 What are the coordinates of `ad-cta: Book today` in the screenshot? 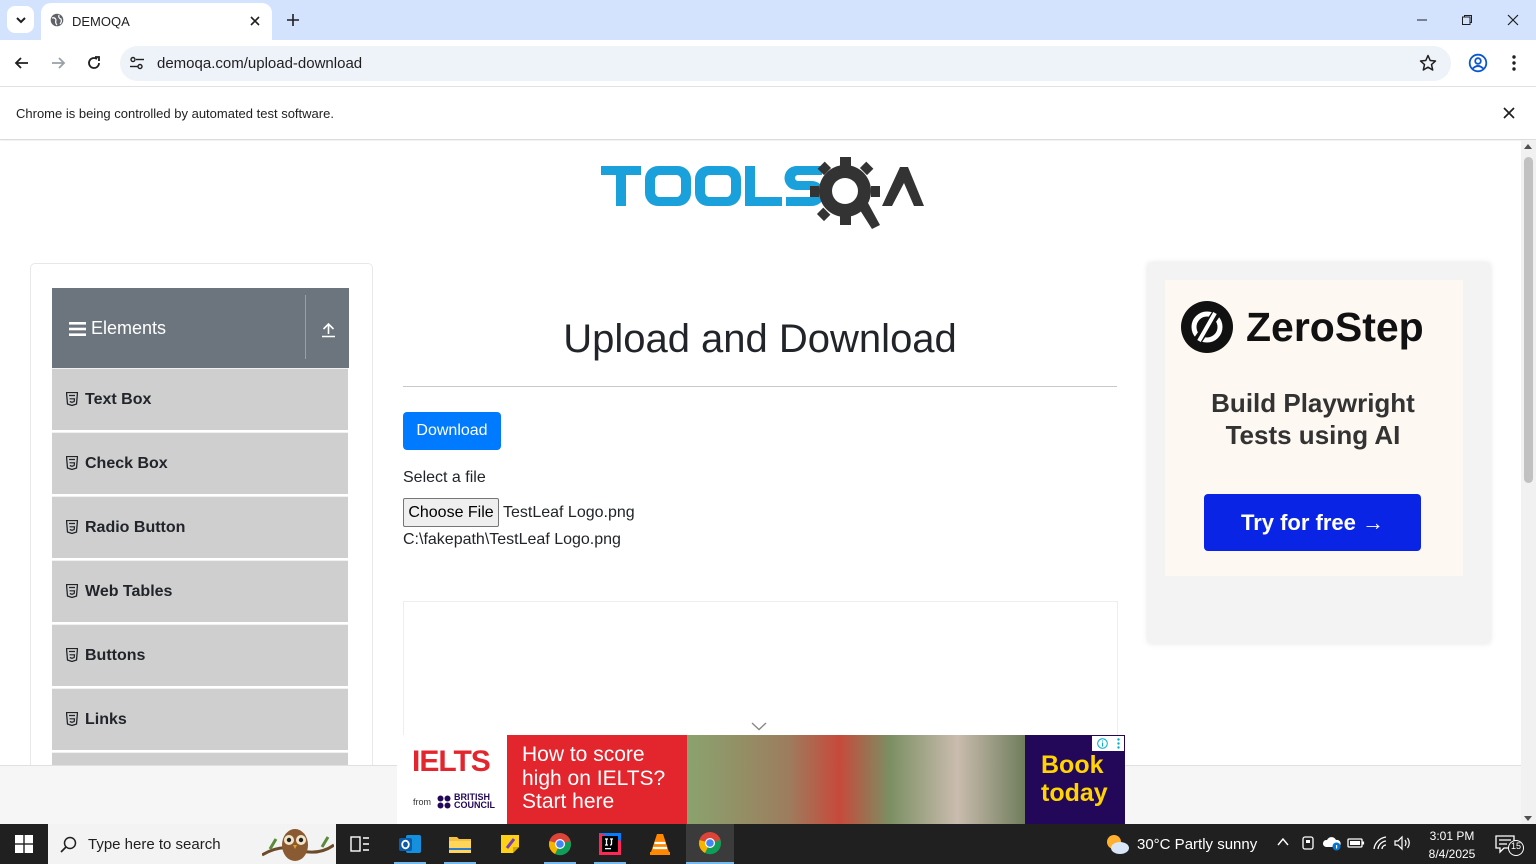 It's located at (1074, 779).